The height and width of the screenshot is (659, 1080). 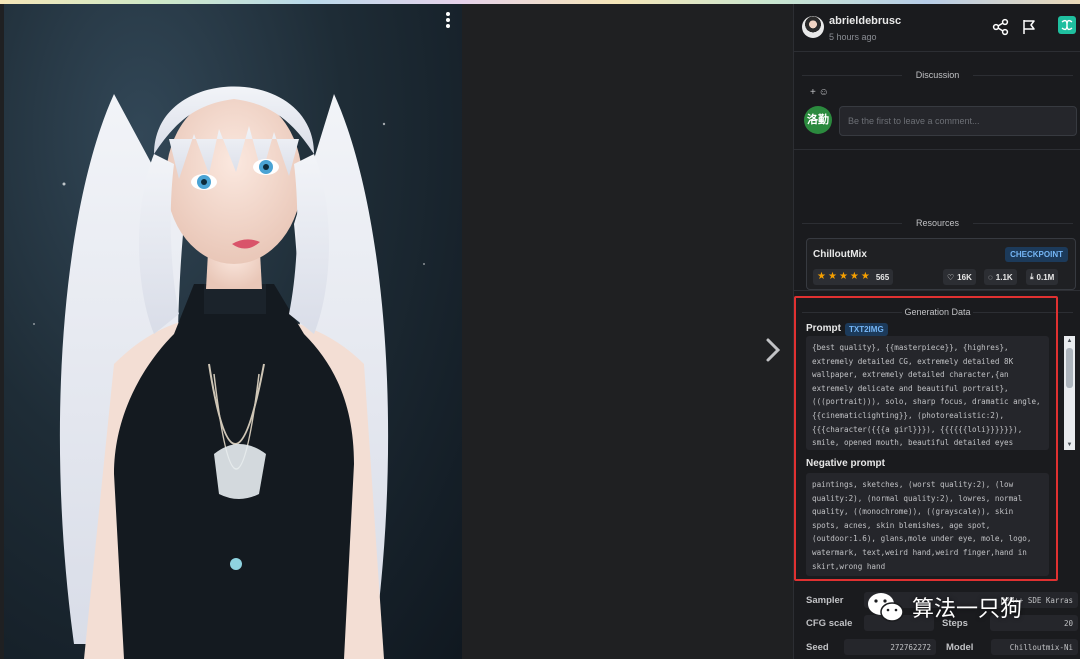 I want to click on watermark: 算法一只狗, so click(x=944, y=607).